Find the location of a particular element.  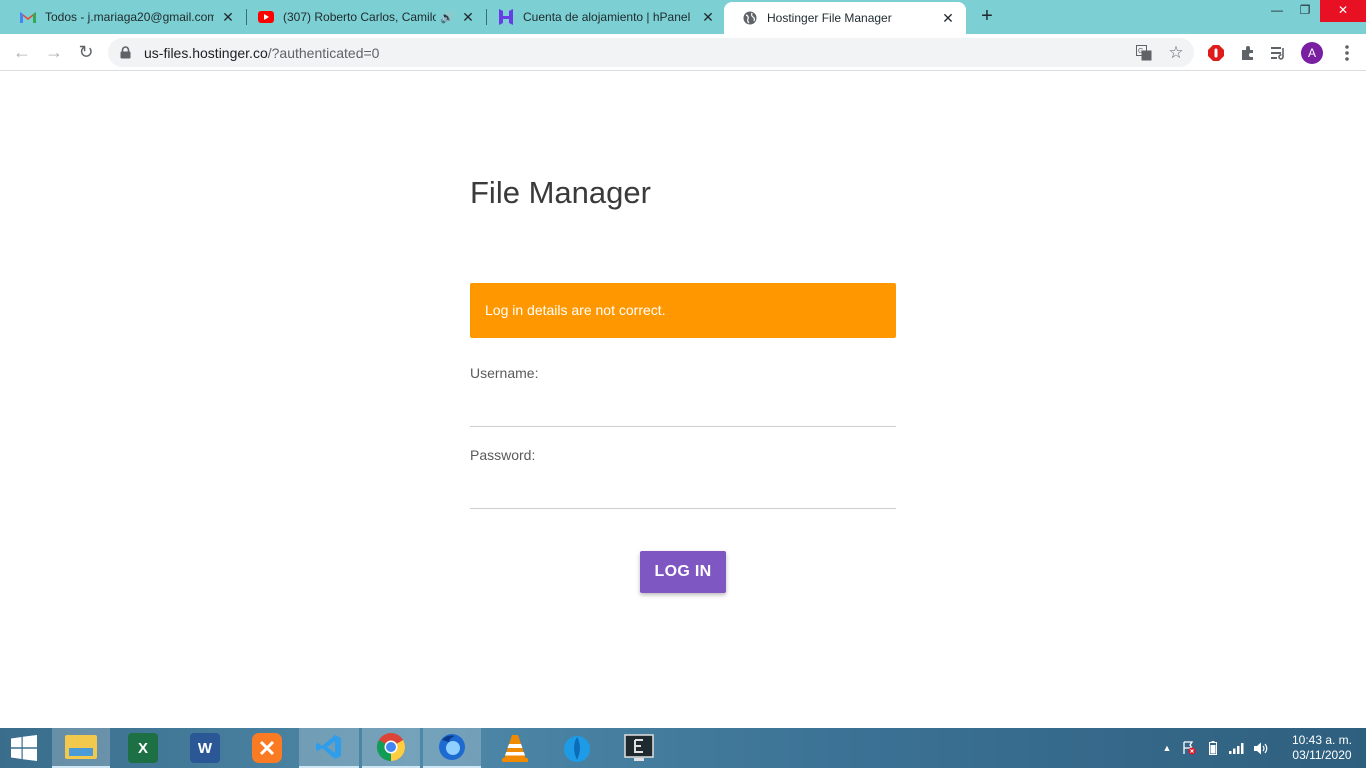

speaker-icon: 🔊 is located at coordinates (447, 17).